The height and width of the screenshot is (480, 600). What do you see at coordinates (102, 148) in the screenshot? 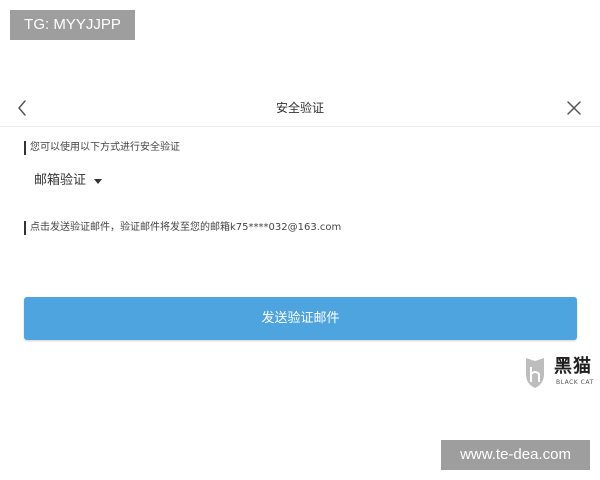
I see `verification-methods-label: 您可以使用以下方式进行安全验证` at bounding box center [102, 148].